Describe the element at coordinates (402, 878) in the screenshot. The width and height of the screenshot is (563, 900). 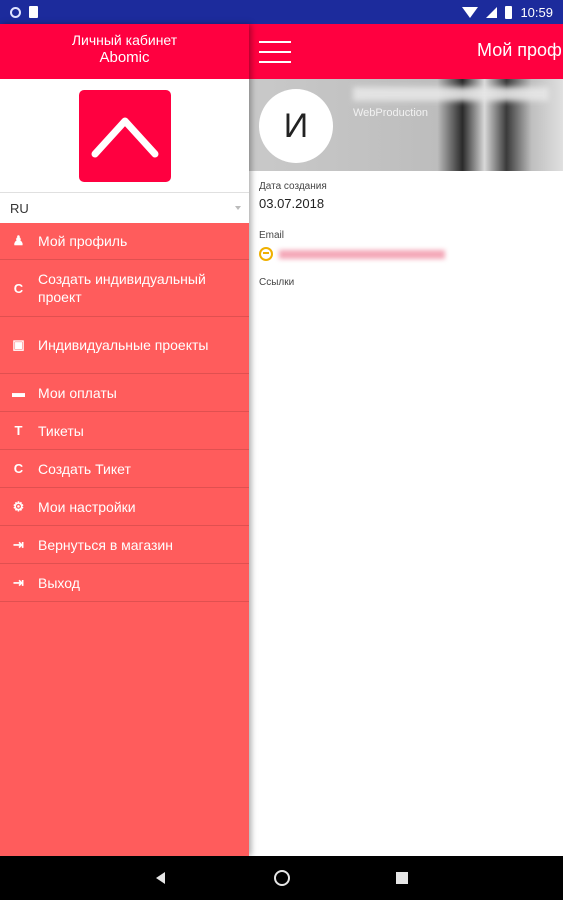
I see `recent-apps-icon` at that location.